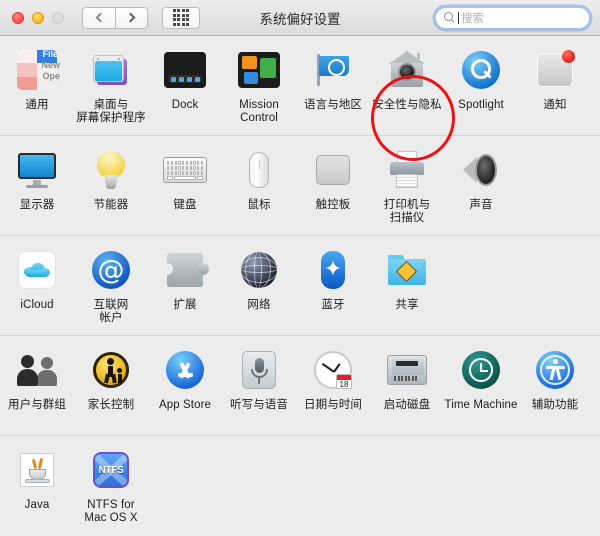  What do you see at coordinates (458, 17) in the screenshot?
I see `text-caret` at bounding box center [458, 17].